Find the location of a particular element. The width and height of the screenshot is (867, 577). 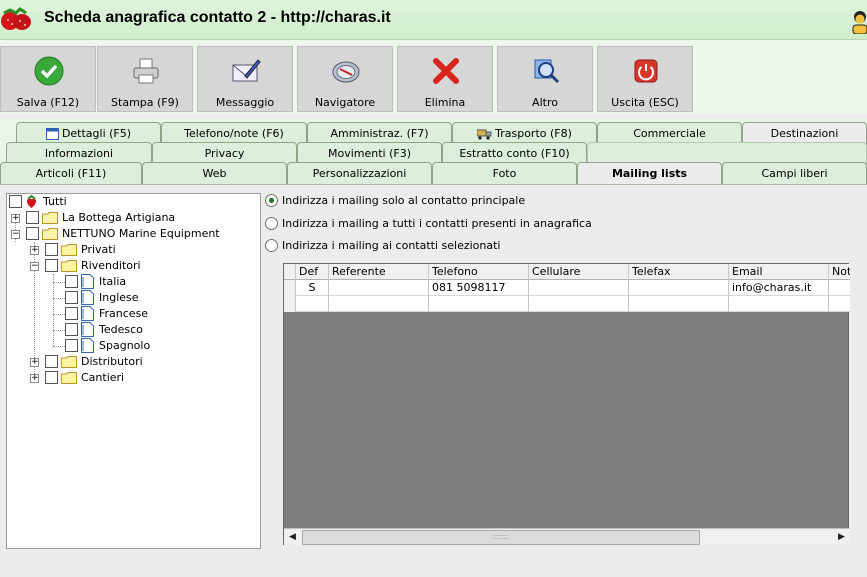

exit-button: Uscita (ESC) is located at coordinates (645, 79).